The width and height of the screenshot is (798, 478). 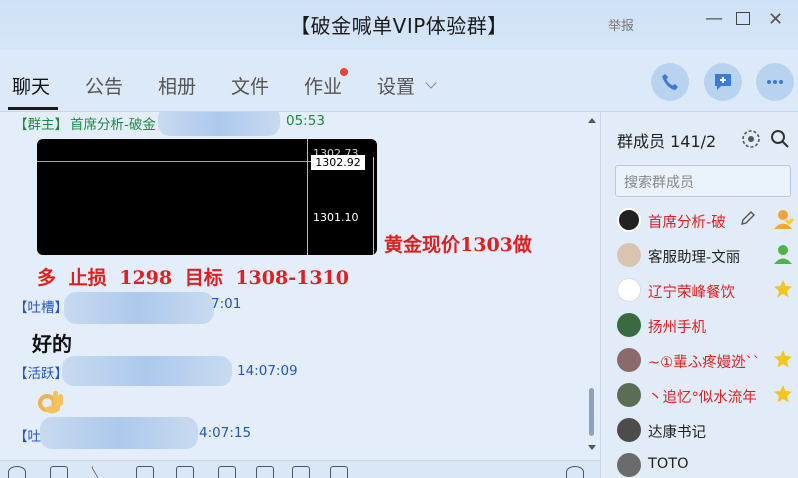 I want to click on keyboard-icon, so click(x=301, y=472).